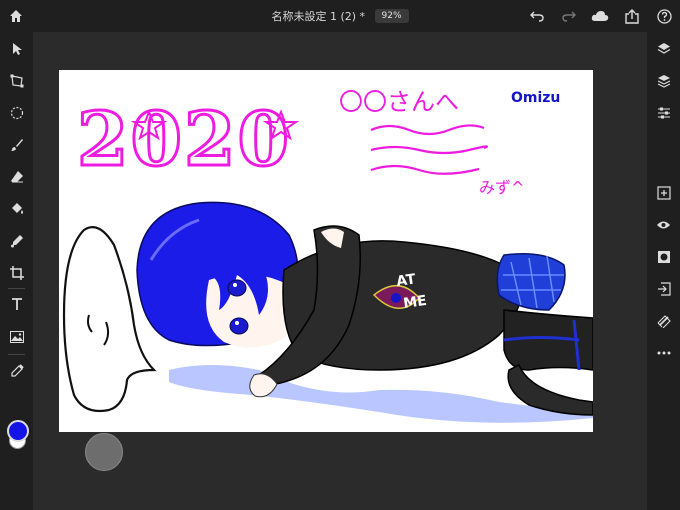  I want to click on visibility-icon, so click(663, 224).